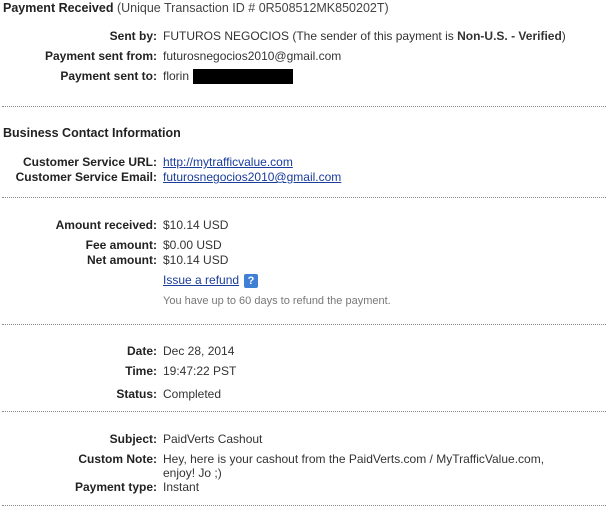  What do you see at coordinates (100, 56) in the screenshot?
I see `sent-from-label: Payment sent from:` at bounding box center [100, 56].